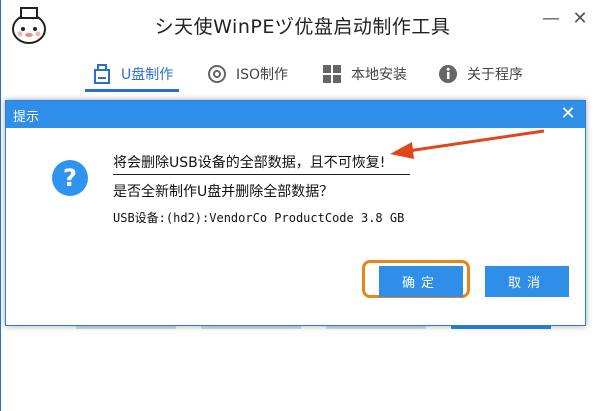  Describe the element at coordinates (527, 281) in the screenshot. I see `cancel-button: 取消` at that location.